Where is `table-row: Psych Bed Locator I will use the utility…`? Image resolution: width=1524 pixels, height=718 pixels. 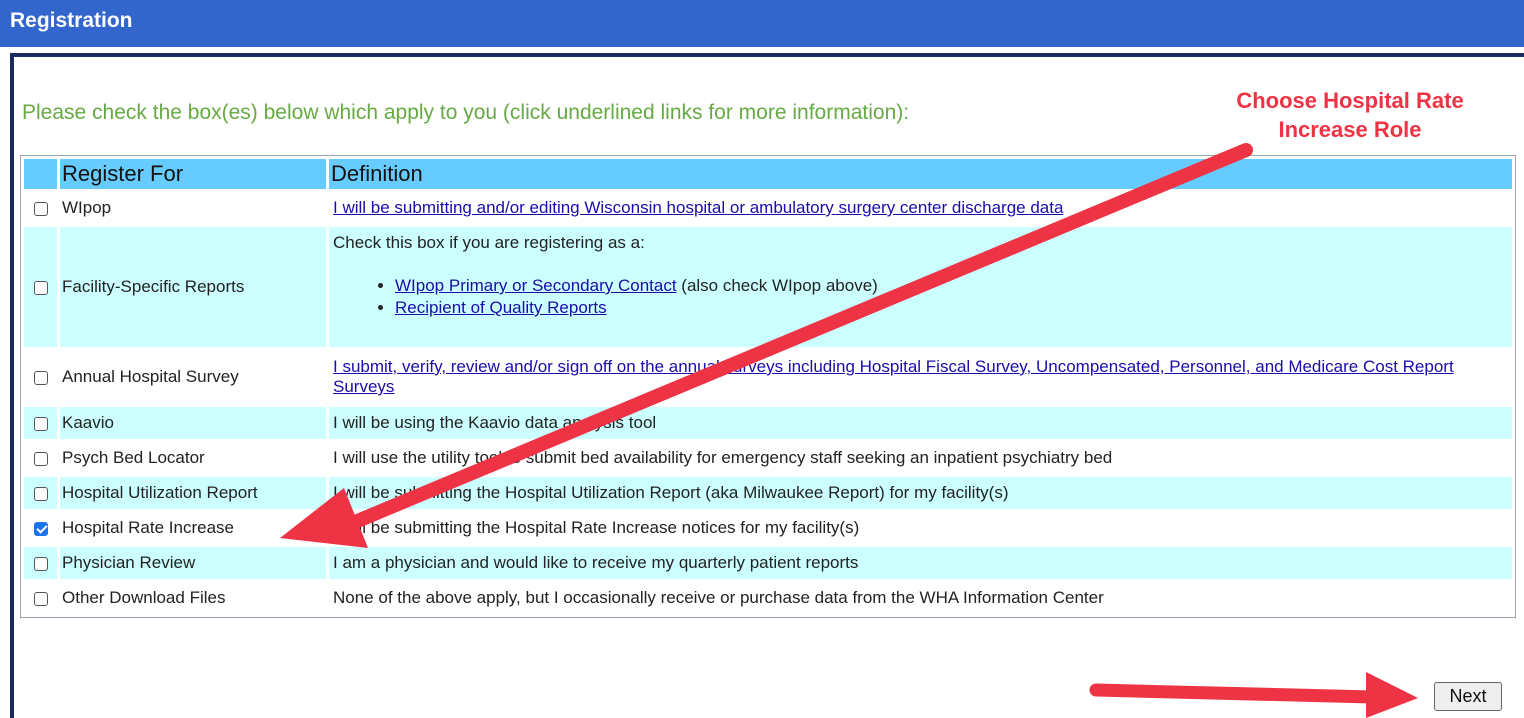
table-row: Psych Bed Locator I will use the utility… is located at coordinates (768, 458).